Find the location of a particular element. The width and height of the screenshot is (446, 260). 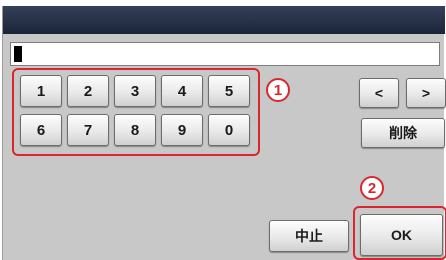

callout-2: 2 is located at coordinates (372, 188).